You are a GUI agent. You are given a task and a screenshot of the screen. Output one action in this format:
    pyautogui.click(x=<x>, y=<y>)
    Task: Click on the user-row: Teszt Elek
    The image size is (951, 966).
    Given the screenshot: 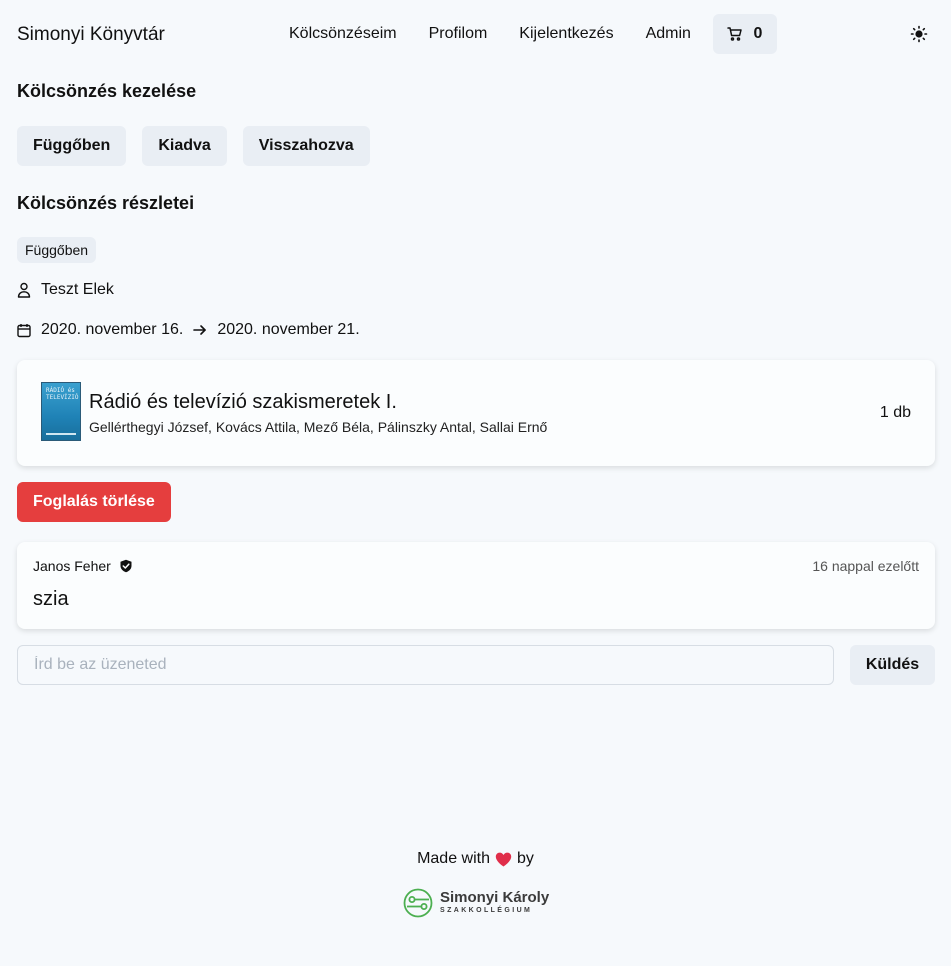 What is the action you would take?
    pyautogui.click(x=65, y=290)
    